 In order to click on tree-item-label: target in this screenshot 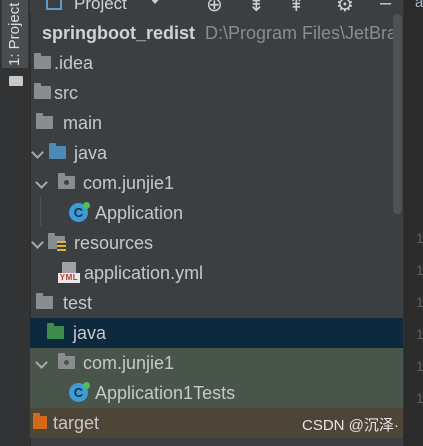, I will do `click(76, 423)`.